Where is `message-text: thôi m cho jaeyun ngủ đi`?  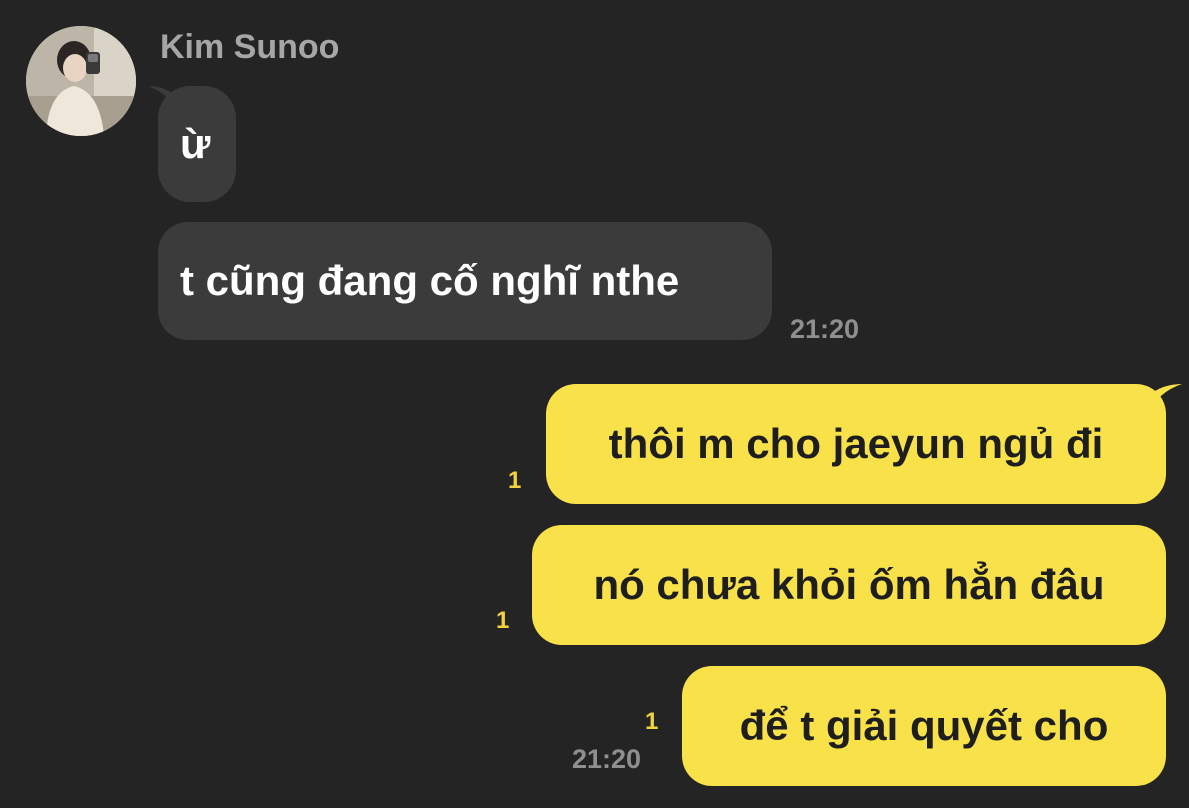 message-text: thôi m cho jaeyun ngủ đi is located at coordinates (856, 443).